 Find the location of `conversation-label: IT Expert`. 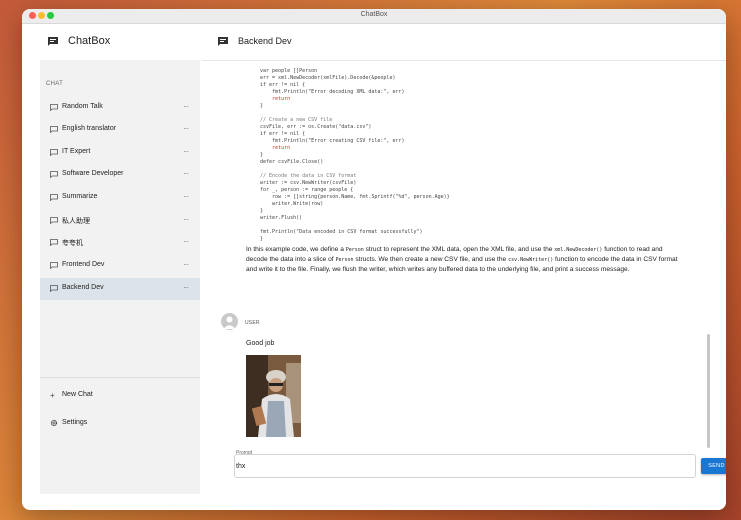

conversation-label: IT Expert is located at coordinates (76, 151).